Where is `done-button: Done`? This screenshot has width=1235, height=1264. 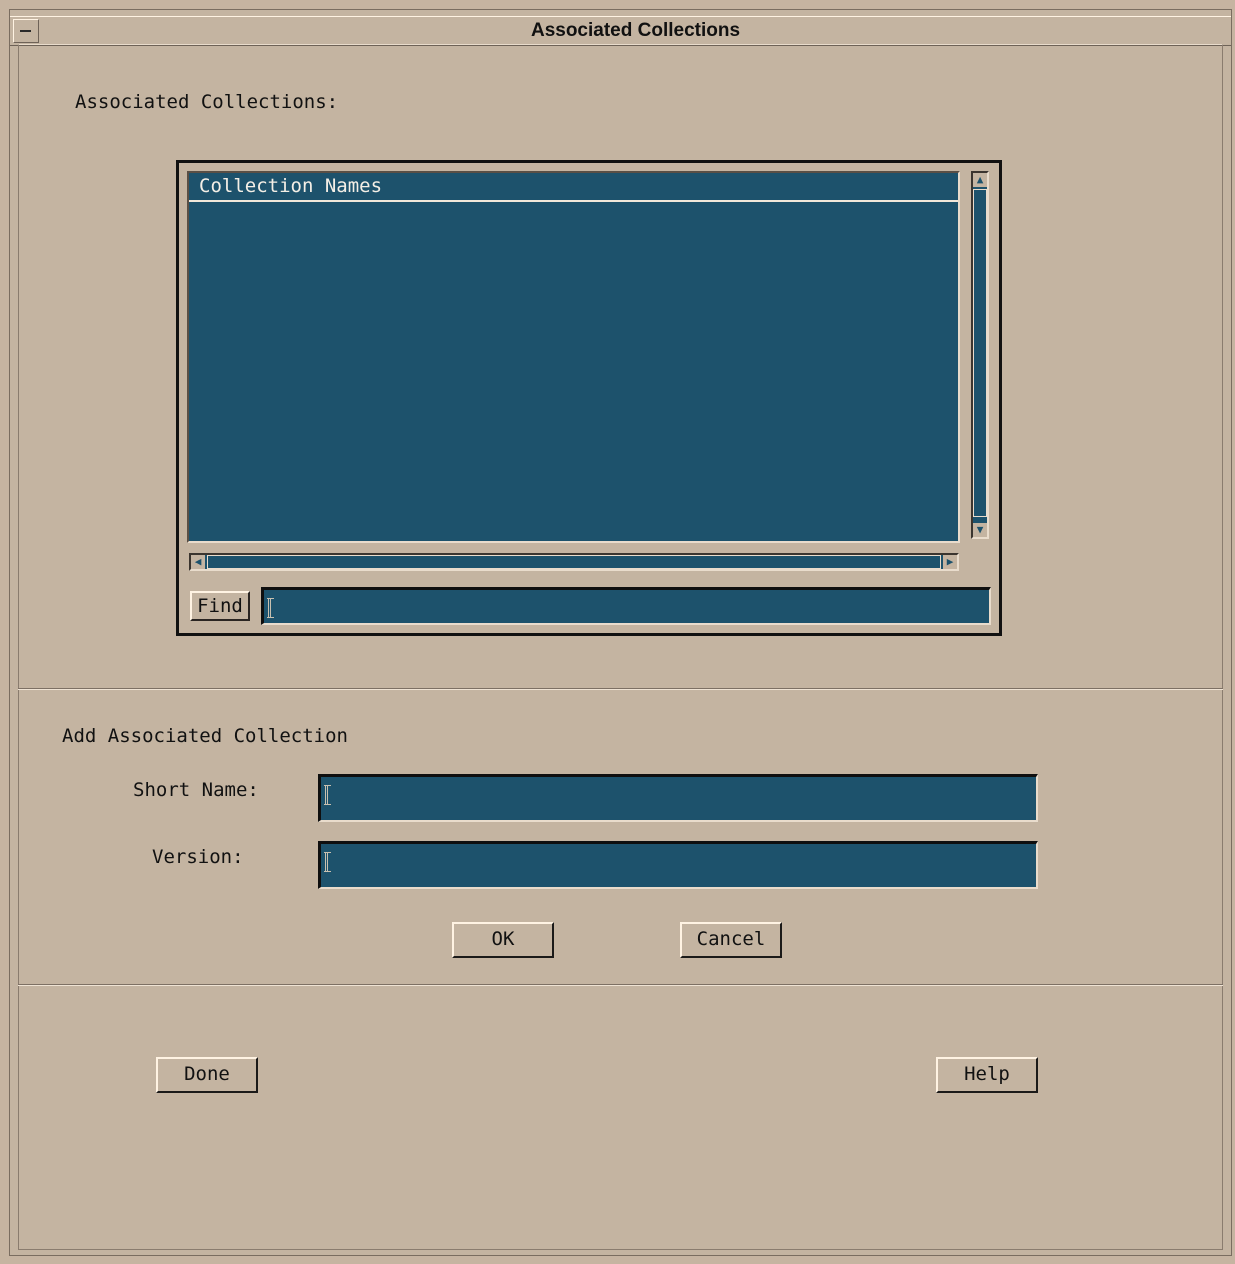 done-button: Done is located at coordinates (207, 1075).